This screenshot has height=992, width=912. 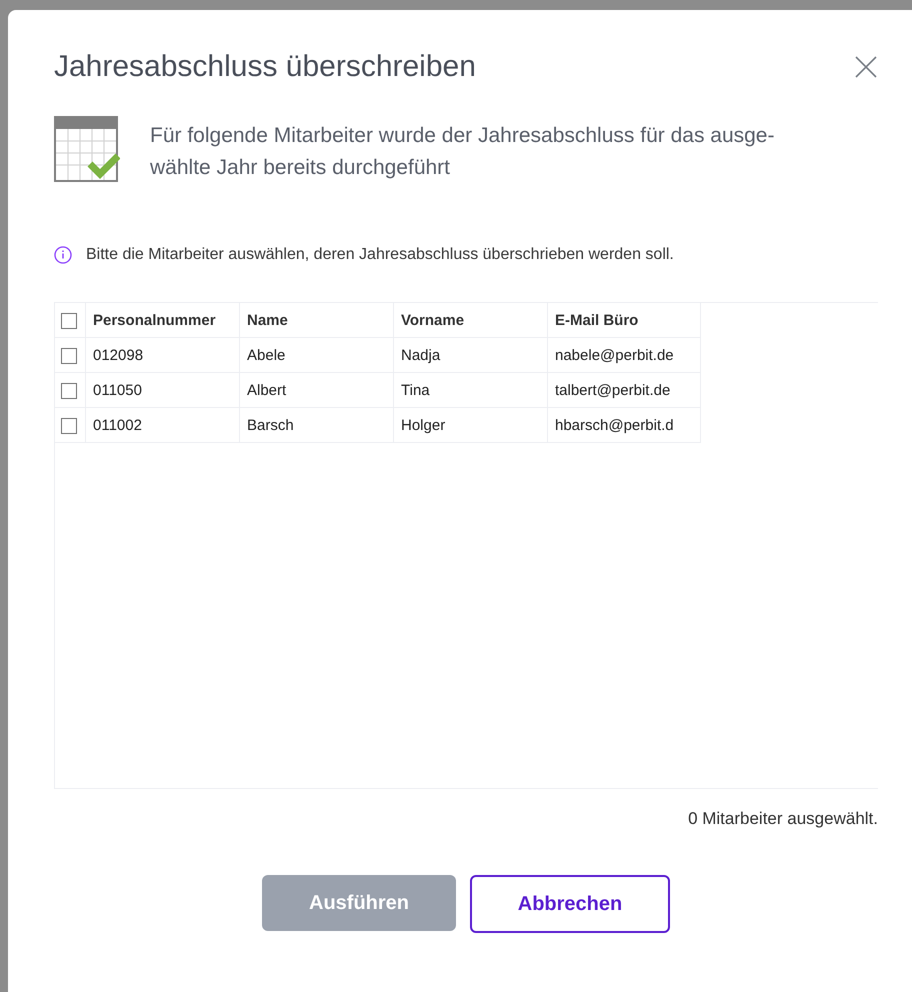 I want to click on hint-text: Bitte die Mitarbeiter auswählen, deren Jahresabschluss überschrieben werden soll., so click(x=380, y=255).